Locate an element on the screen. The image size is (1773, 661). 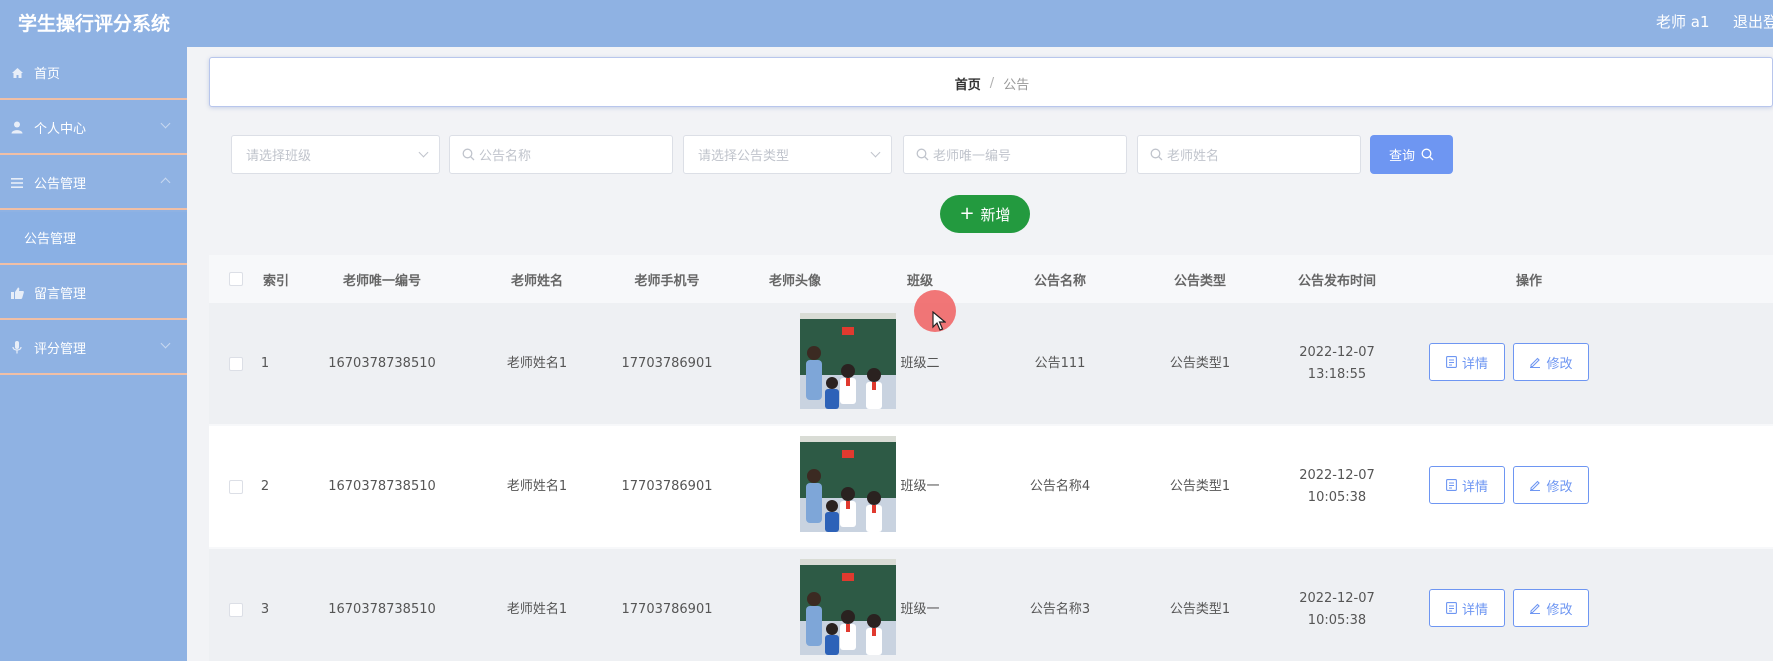
column-header: 老师唯一编号 is located at coordinates (381, 281).